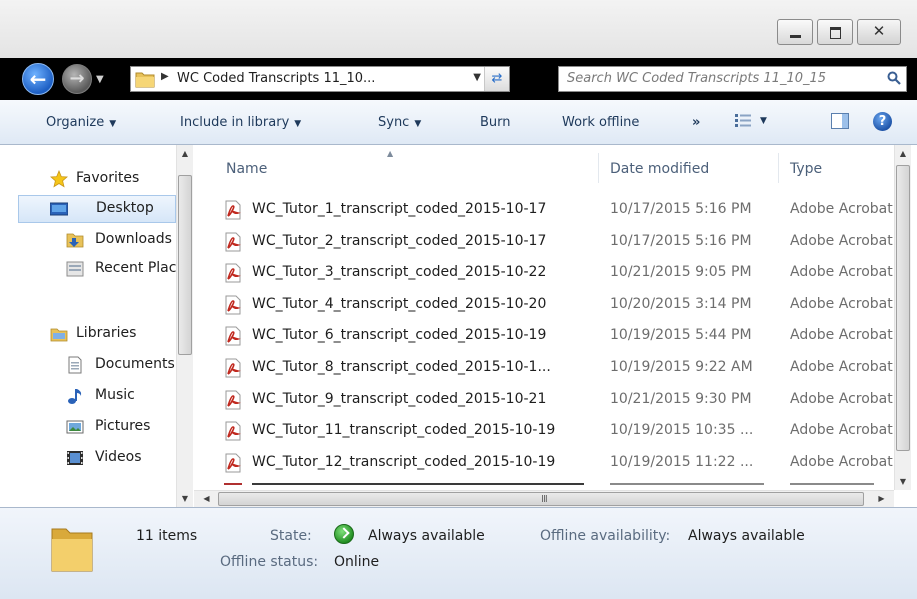 This screenshot has width=917, height=599. Describe the element at coordinates (269, 562) in the screenshot. I see `offline-status-label: Offline status:` at that location.